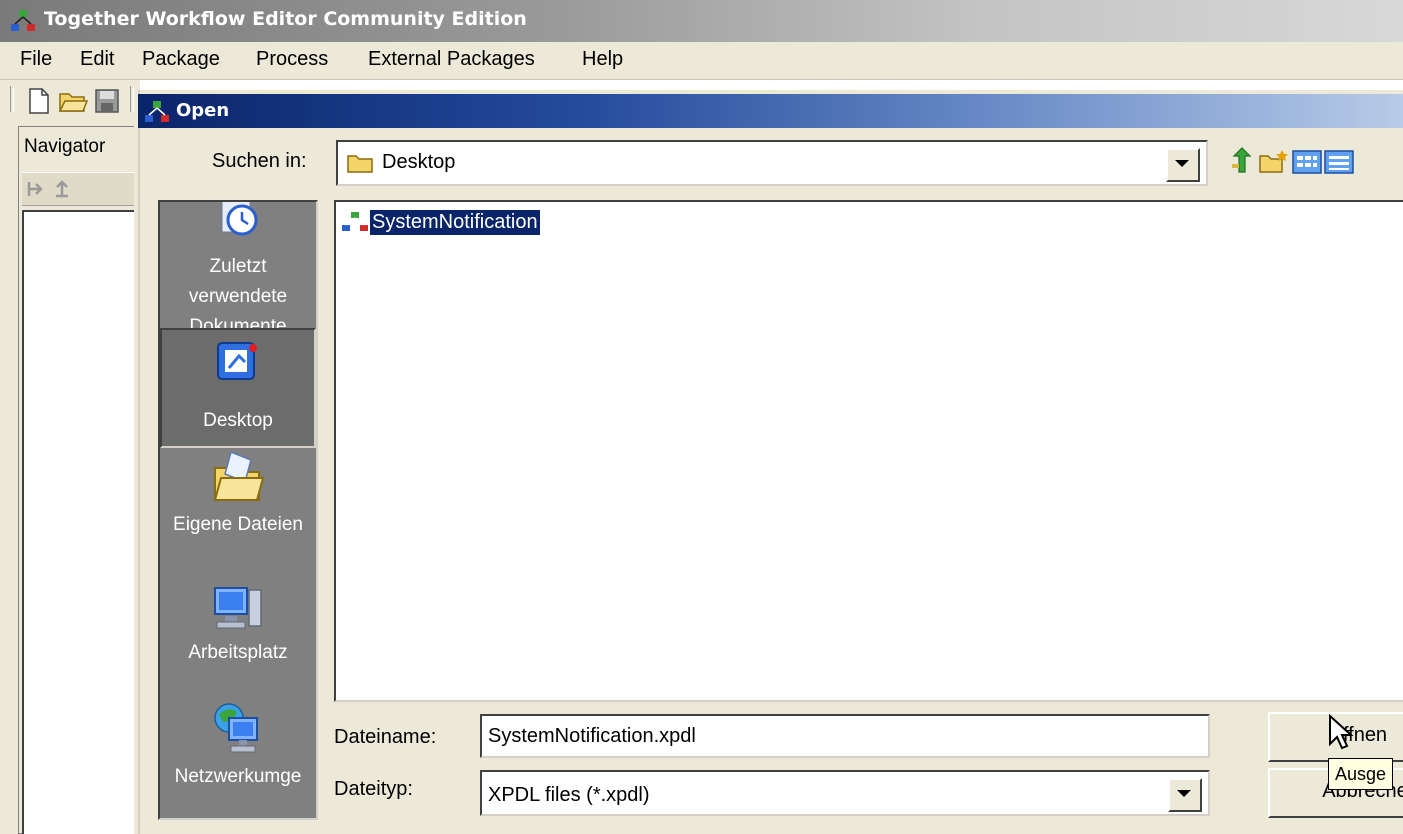 Image resolution: width=1403 pixels, height=834 pixels. What do you see at coordinates (1273, 161) in the screenshot?
I see `new-folder-icon` at bounding box center [1273, 161].